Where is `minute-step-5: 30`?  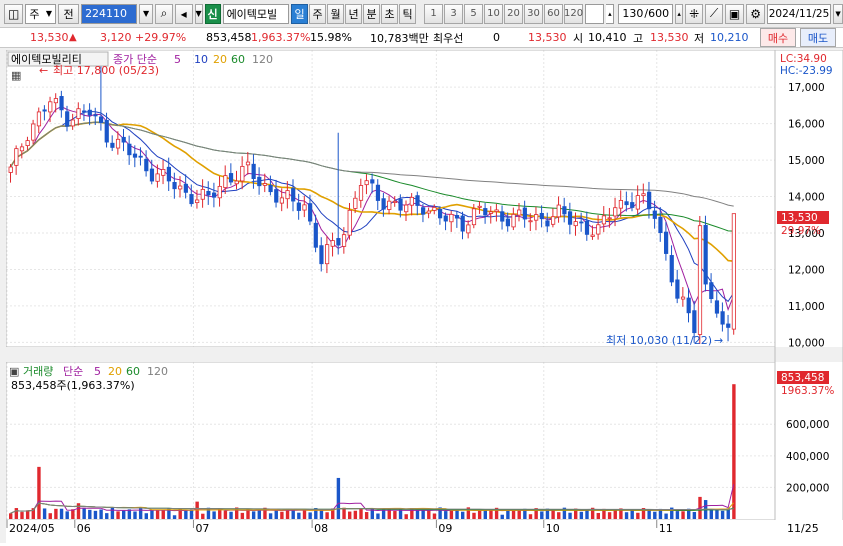
minute-step-5: 30 is located at coordinates (534, 13).